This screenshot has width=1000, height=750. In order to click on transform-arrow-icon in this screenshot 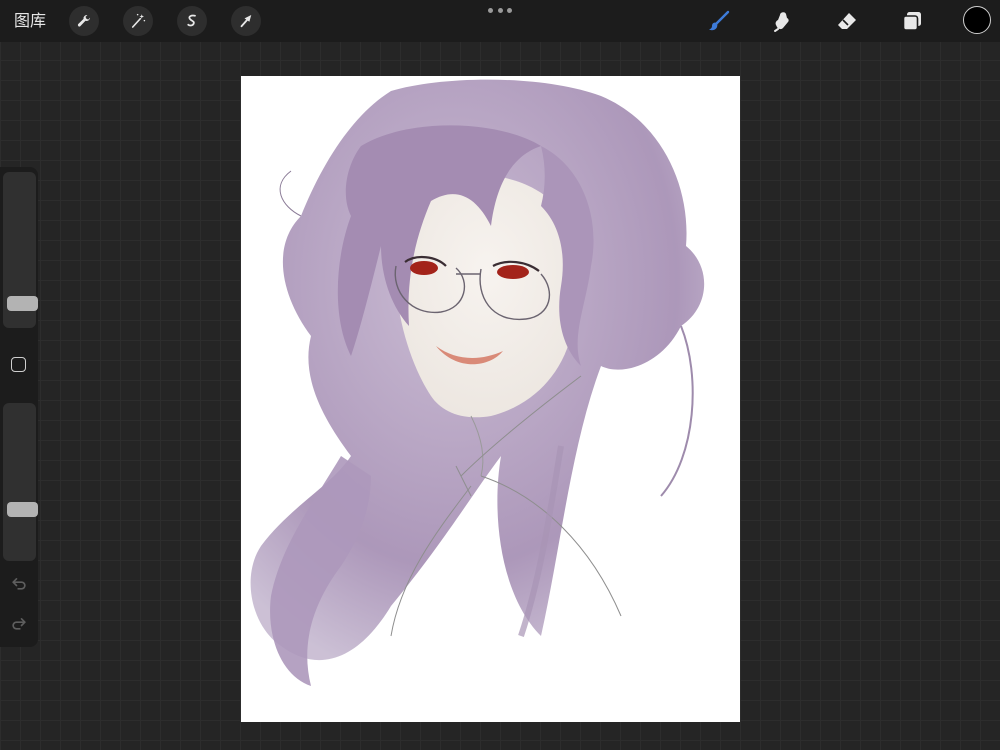, I will do `click(246, 21)`.